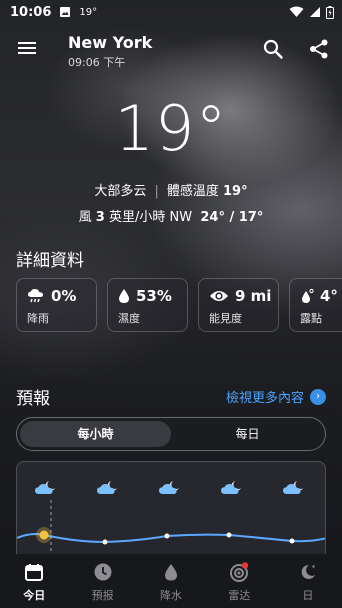 This screenshot has height=608, width=342. Describe the element at coordinates (120, 191) in the screenshot. I see `condition-text: 大部多云` at that location.